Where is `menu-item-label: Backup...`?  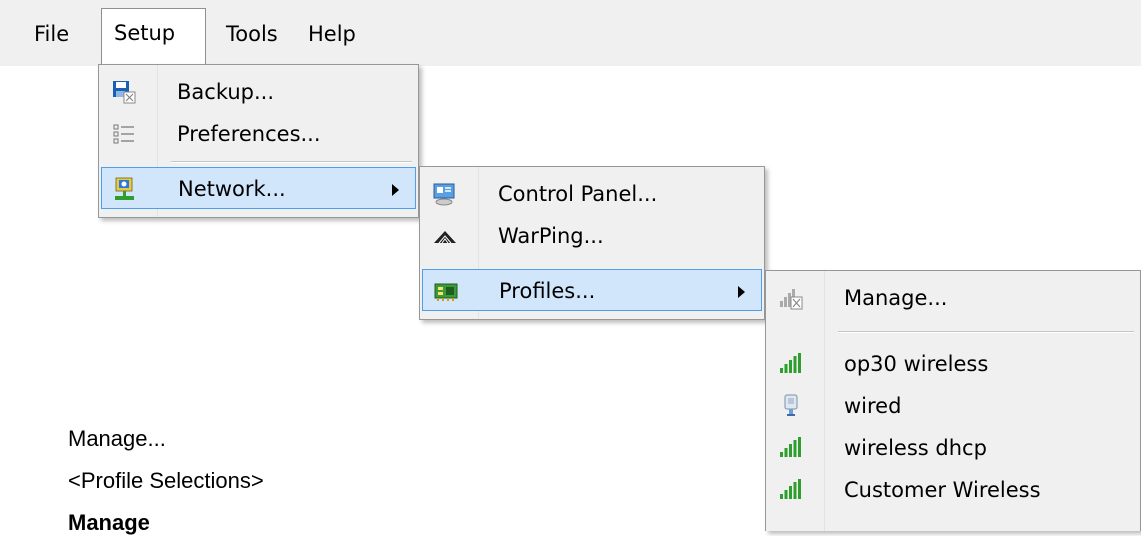
menu-item-label: Backup... is located at coordinates (226, 92).